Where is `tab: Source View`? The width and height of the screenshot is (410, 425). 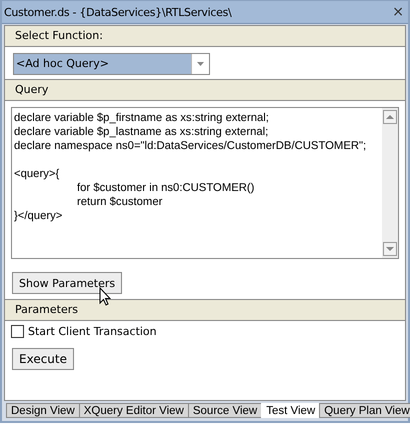
tab: Source View is located at coordinates (225, 410).